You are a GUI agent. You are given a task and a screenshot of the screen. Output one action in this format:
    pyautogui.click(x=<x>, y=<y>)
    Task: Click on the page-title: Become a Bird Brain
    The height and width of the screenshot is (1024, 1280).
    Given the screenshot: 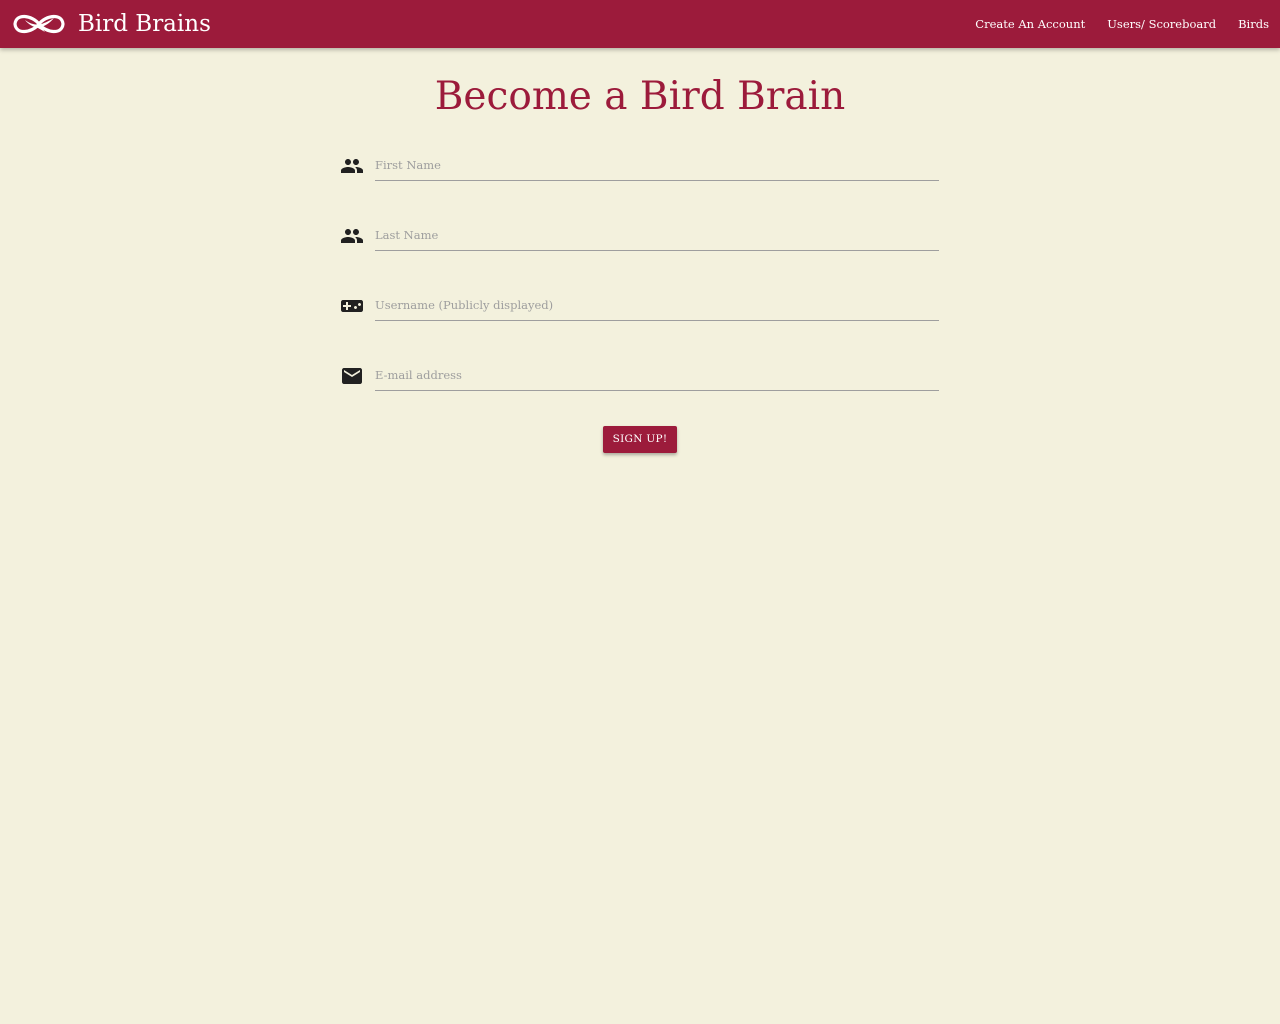 What is the action you would take?
    pyautogui.click(x=640, y=96)
    